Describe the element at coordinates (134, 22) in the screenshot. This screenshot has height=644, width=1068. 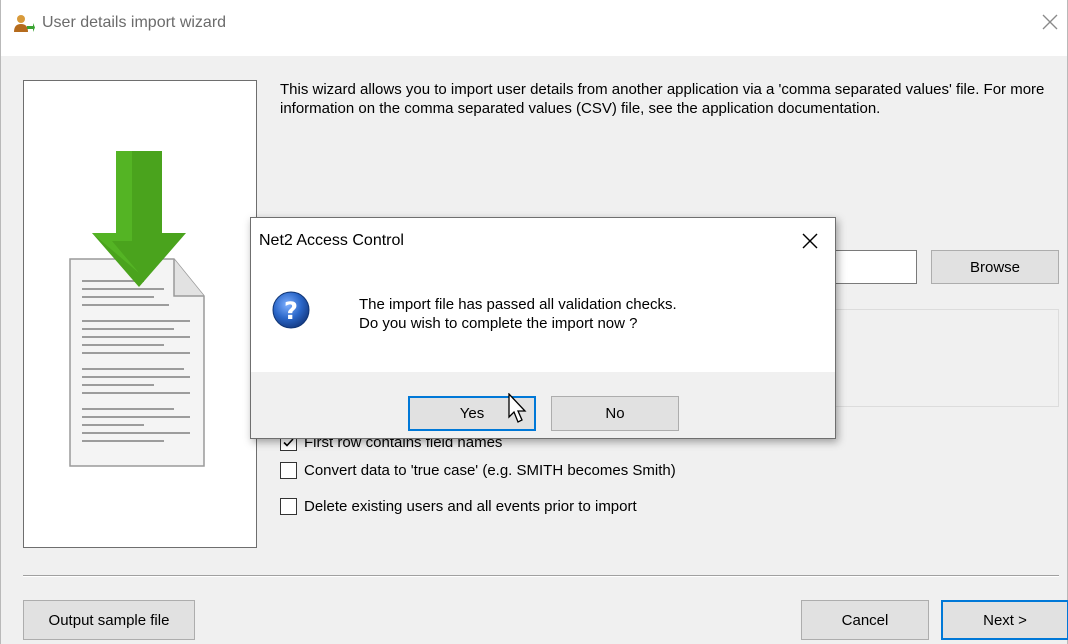
I see `window-title: User details import wizard` at that location.